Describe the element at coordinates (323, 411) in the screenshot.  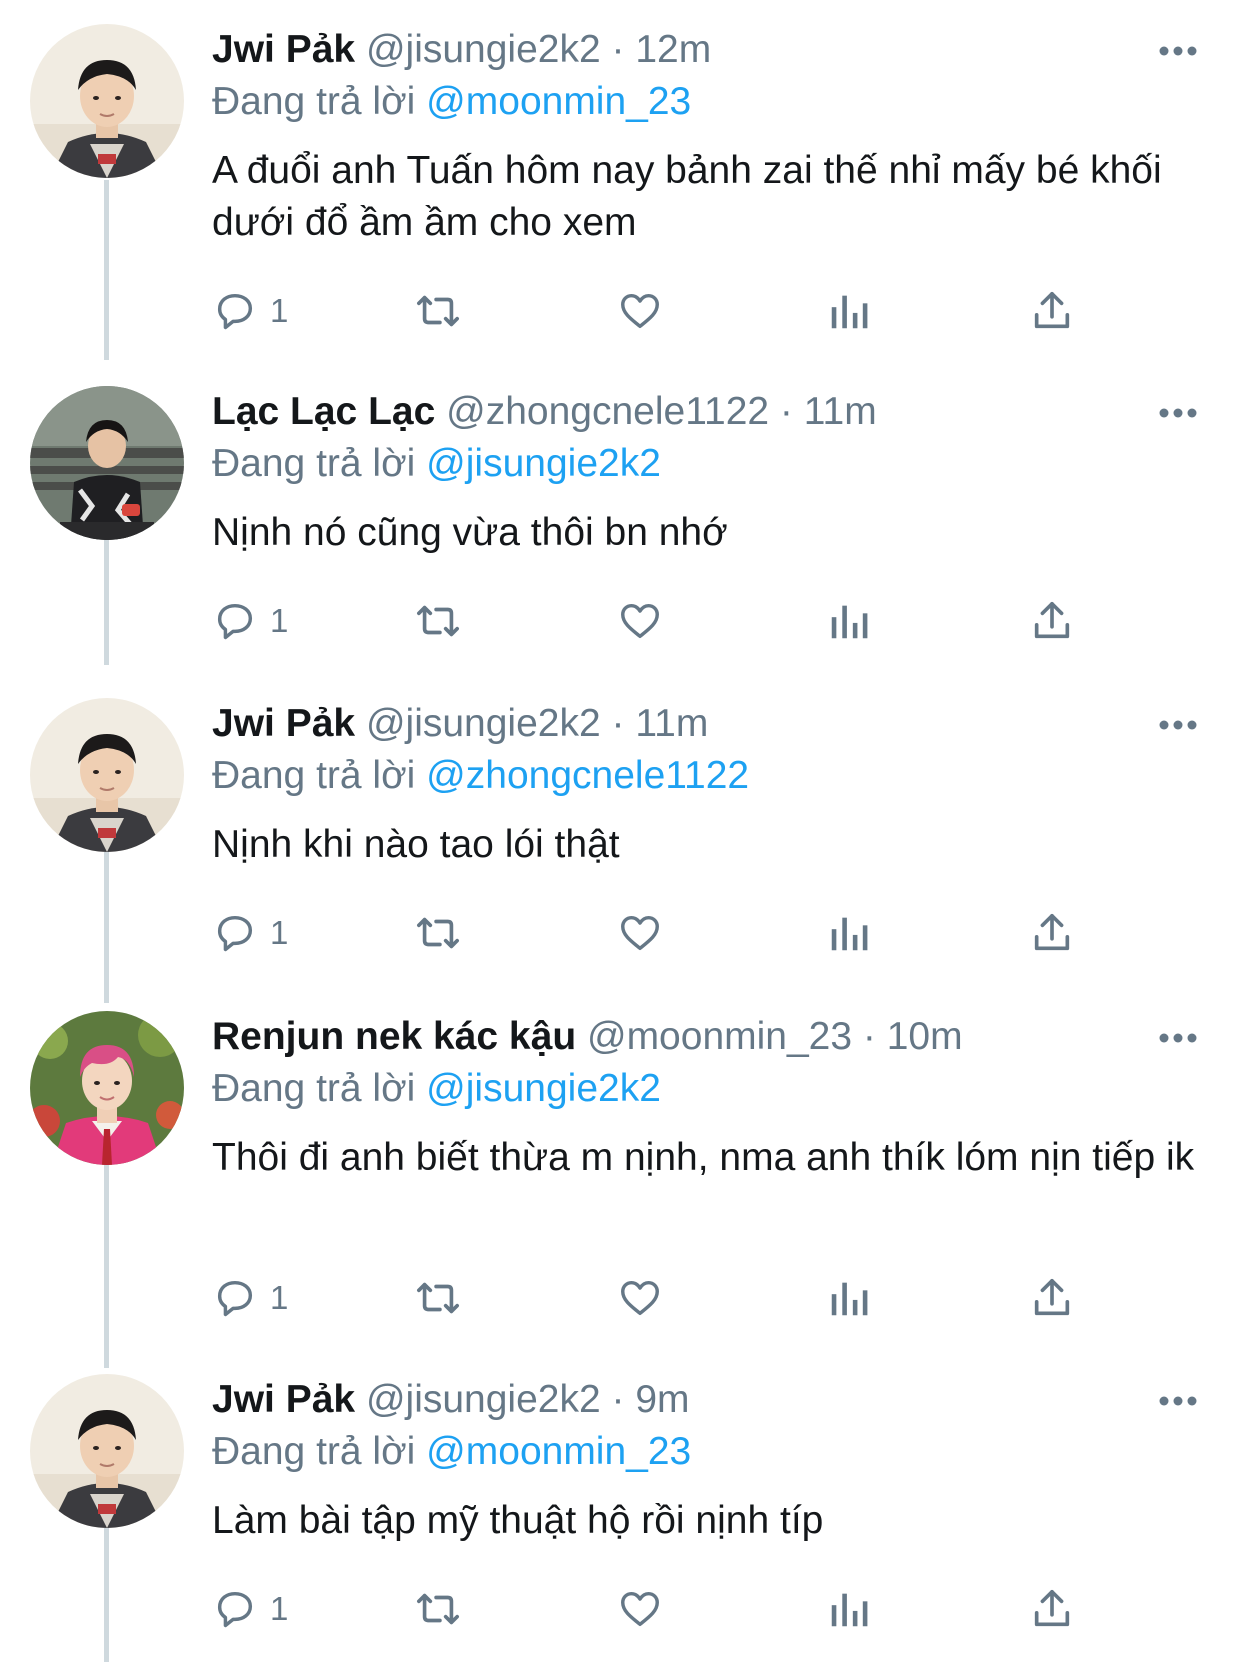
I see `display-name: Lạc Lạc Lạc` at that location.